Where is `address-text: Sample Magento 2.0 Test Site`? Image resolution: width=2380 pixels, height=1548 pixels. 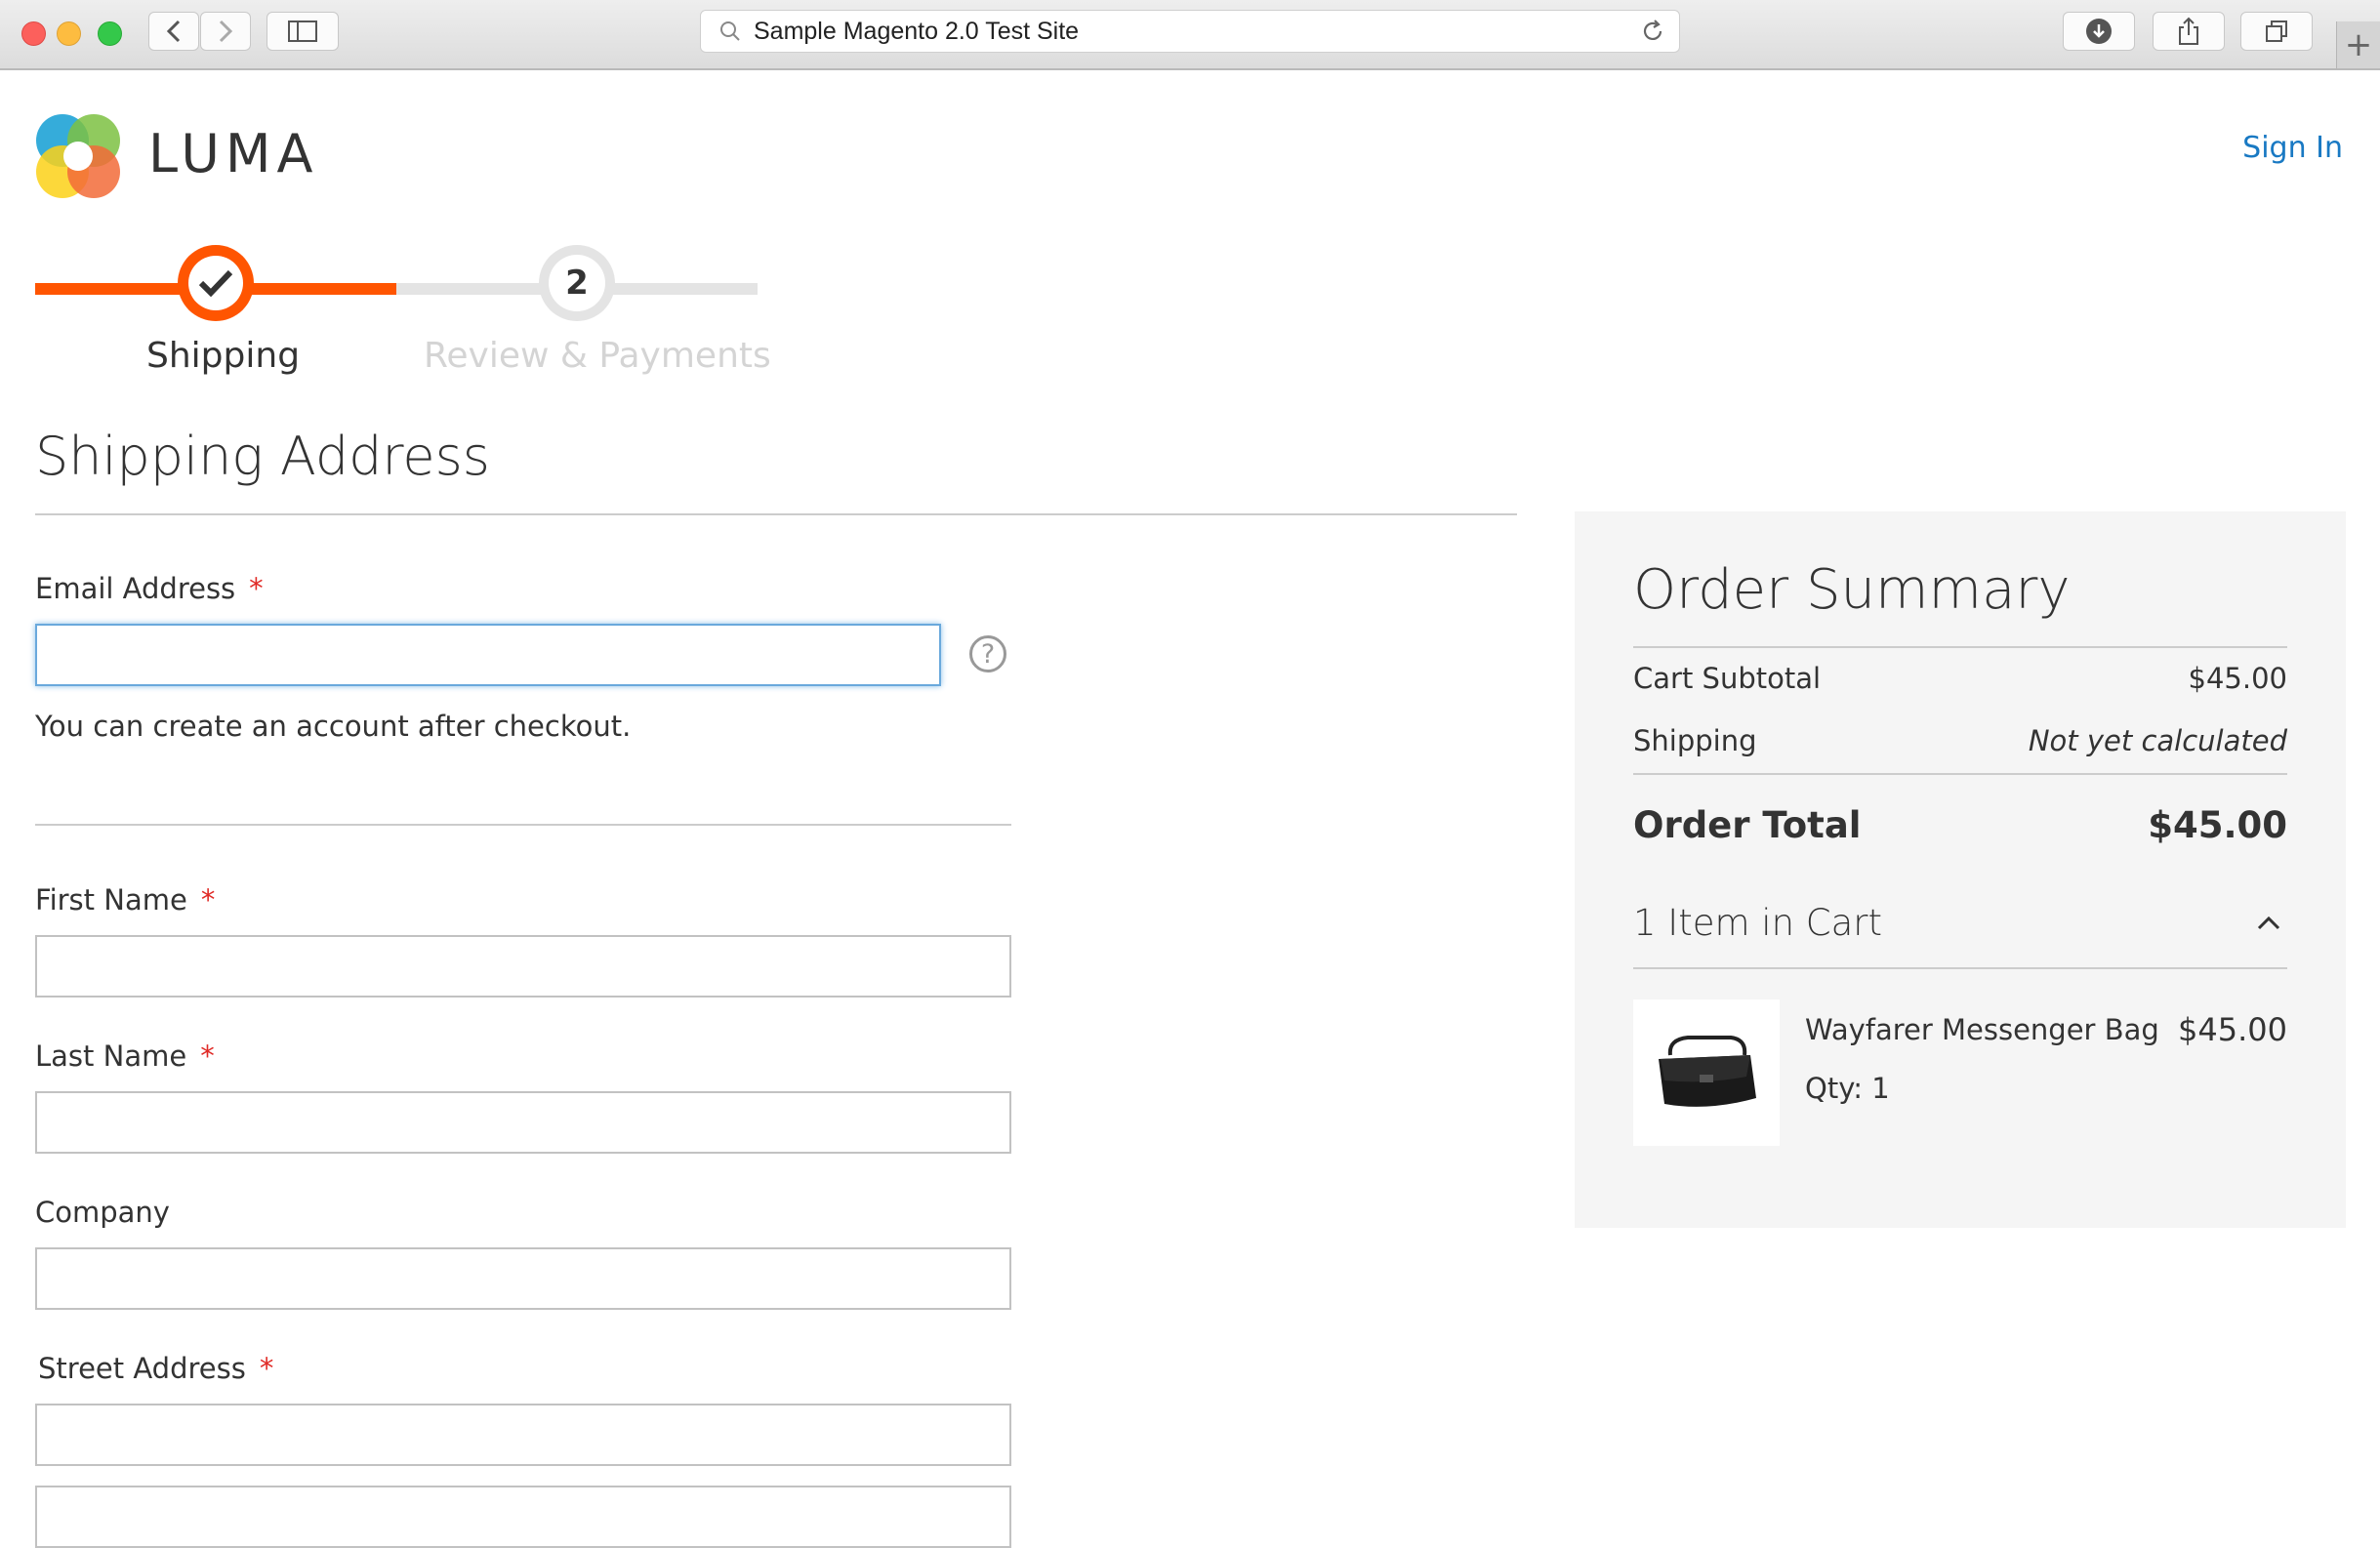
address-text: Sample Magento 2.0 Test Site is located at coordinates (917, 31).